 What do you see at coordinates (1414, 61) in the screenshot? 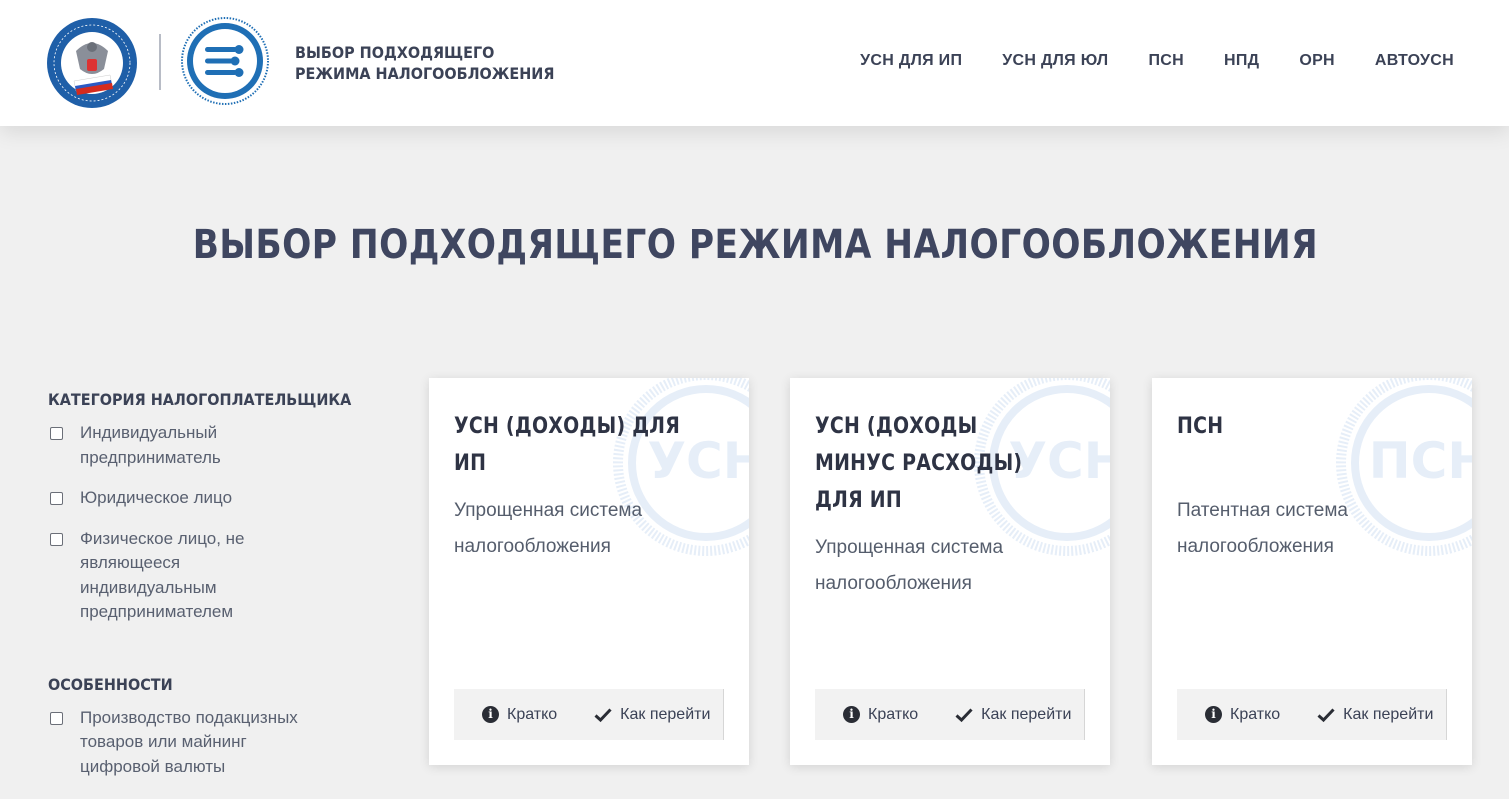
I see `nav-avtousn: АВТОУСН` at bounding box center [1414, 61].